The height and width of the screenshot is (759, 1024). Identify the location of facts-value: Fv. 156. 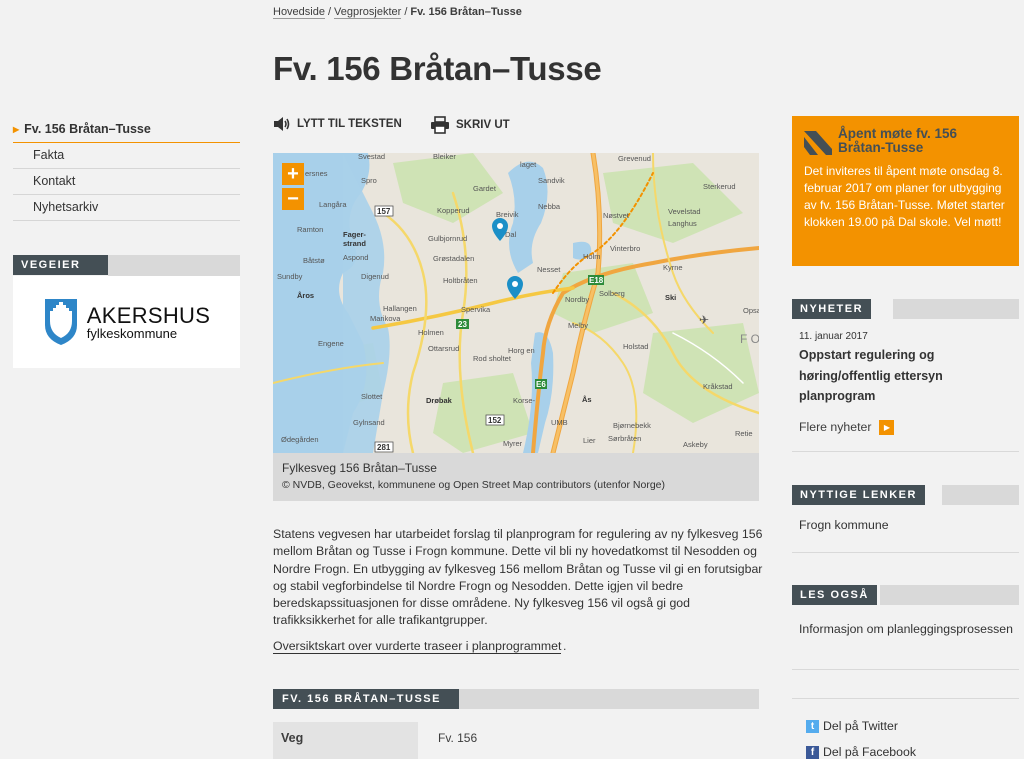
(458, 738).